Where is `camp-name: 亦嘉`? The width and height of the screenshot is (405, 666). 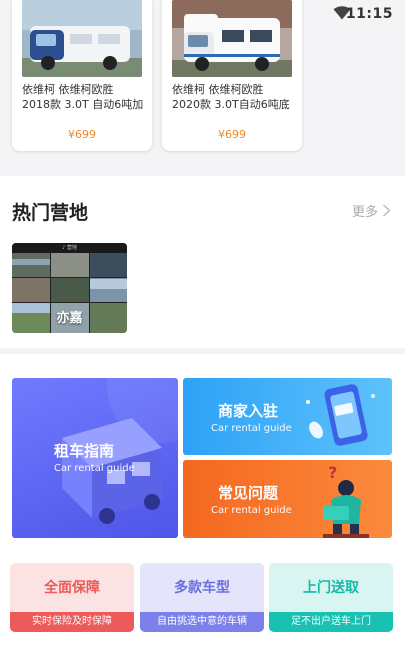
camp-name: 亦嘉 is located at coordinates (69, 318).